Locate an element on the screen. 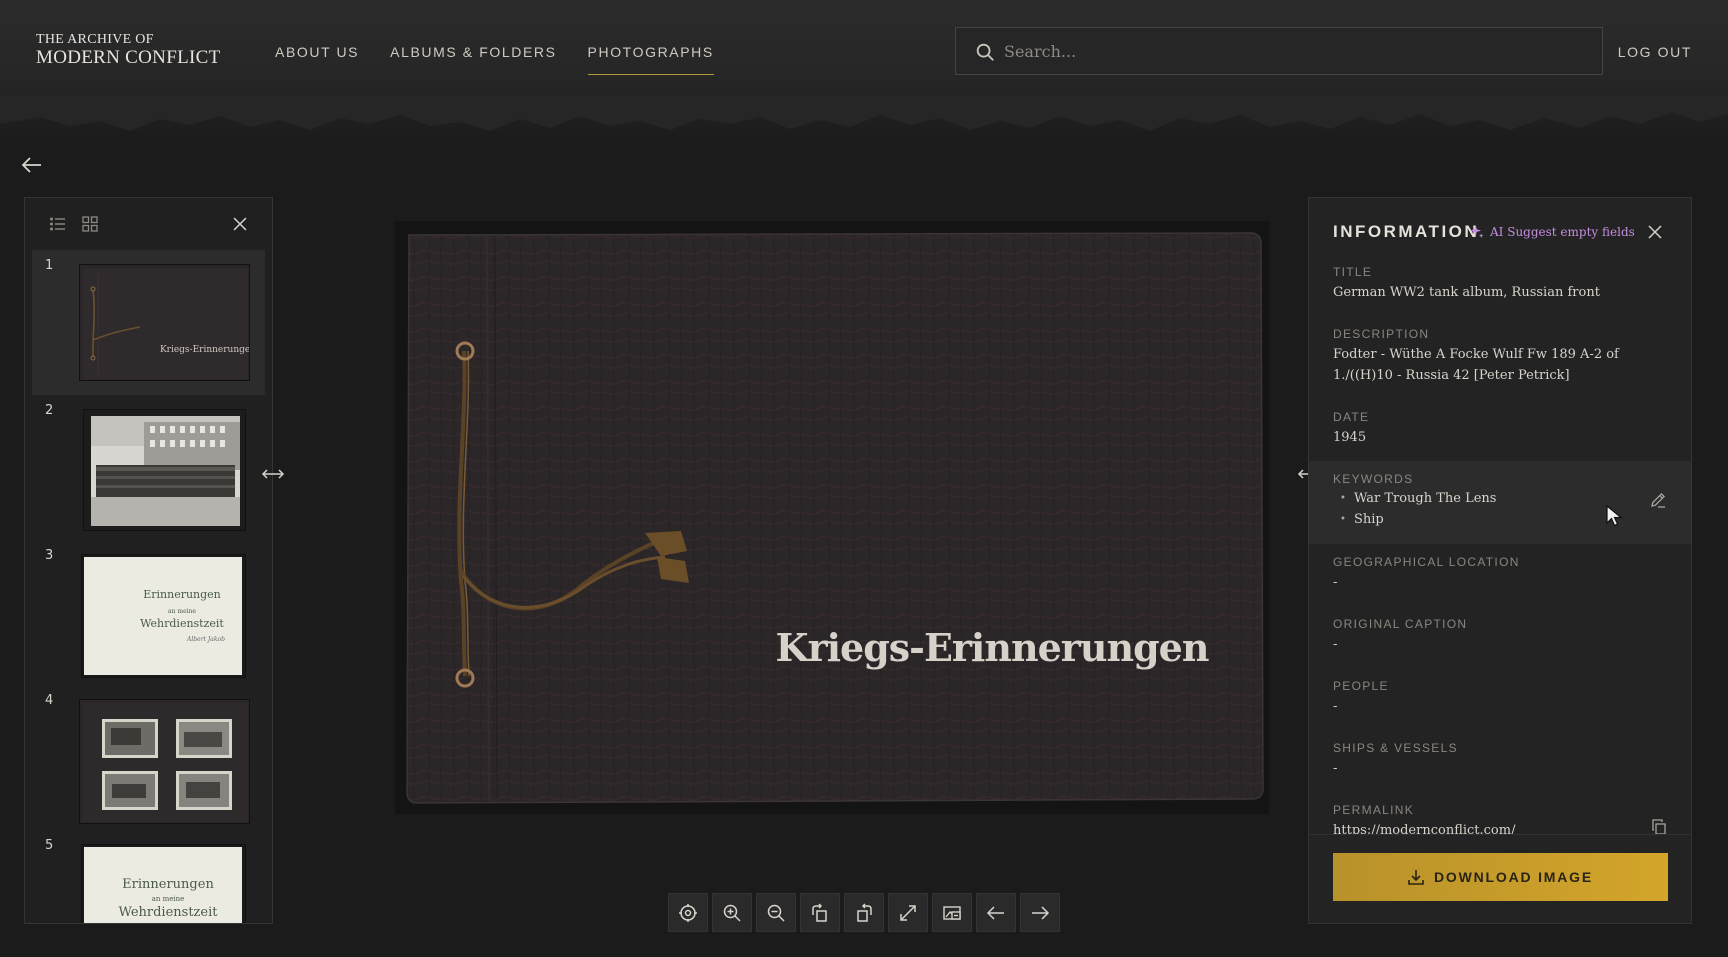  thumbnail-image: Kriegs-Erinnerungen is located at coordinates (164, 322).